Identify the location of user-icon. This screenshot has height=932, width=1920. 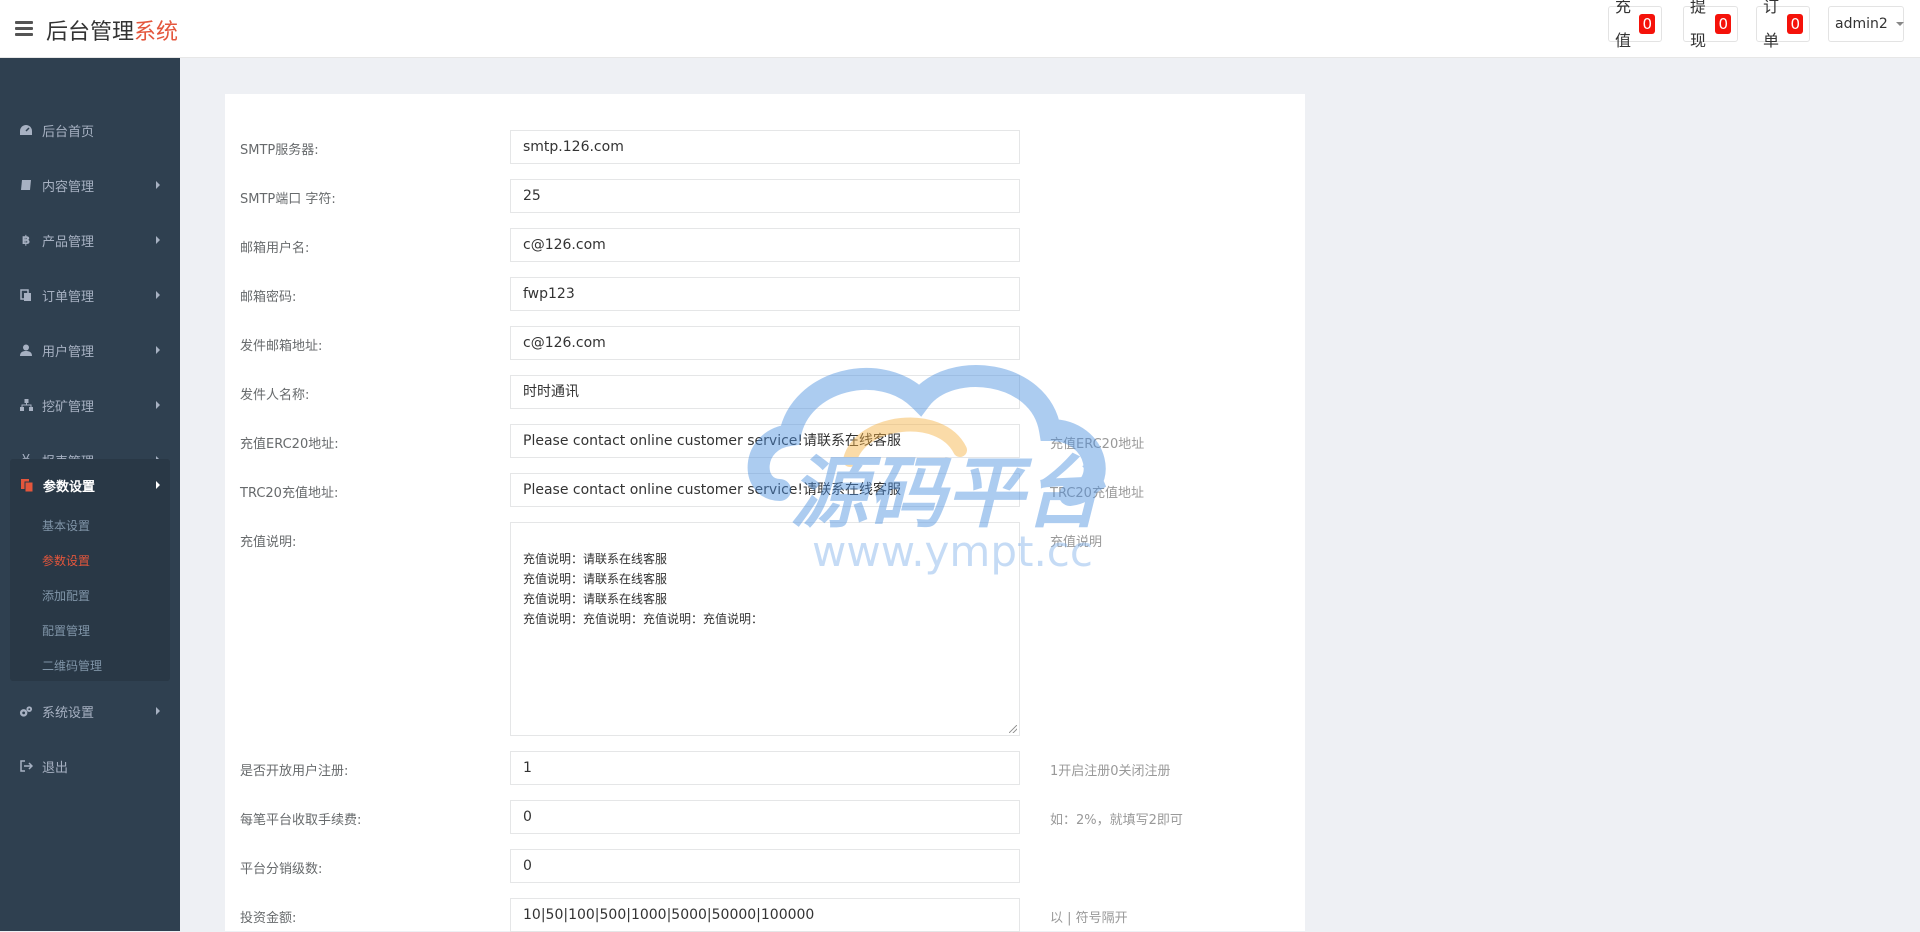
(26, 350).